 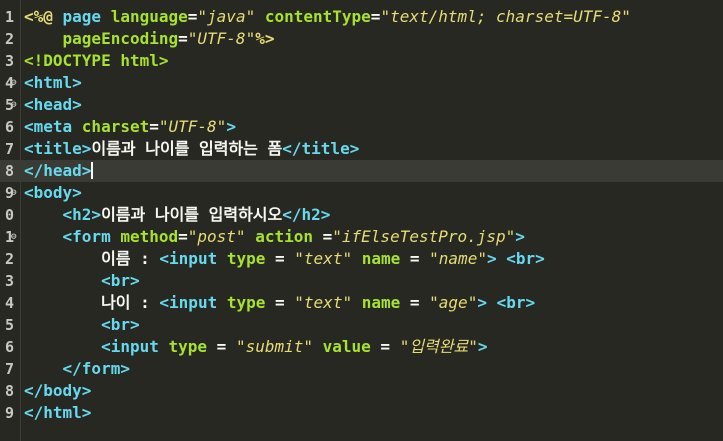 I want to click on line-number: 0, so click(x=9, y=215).